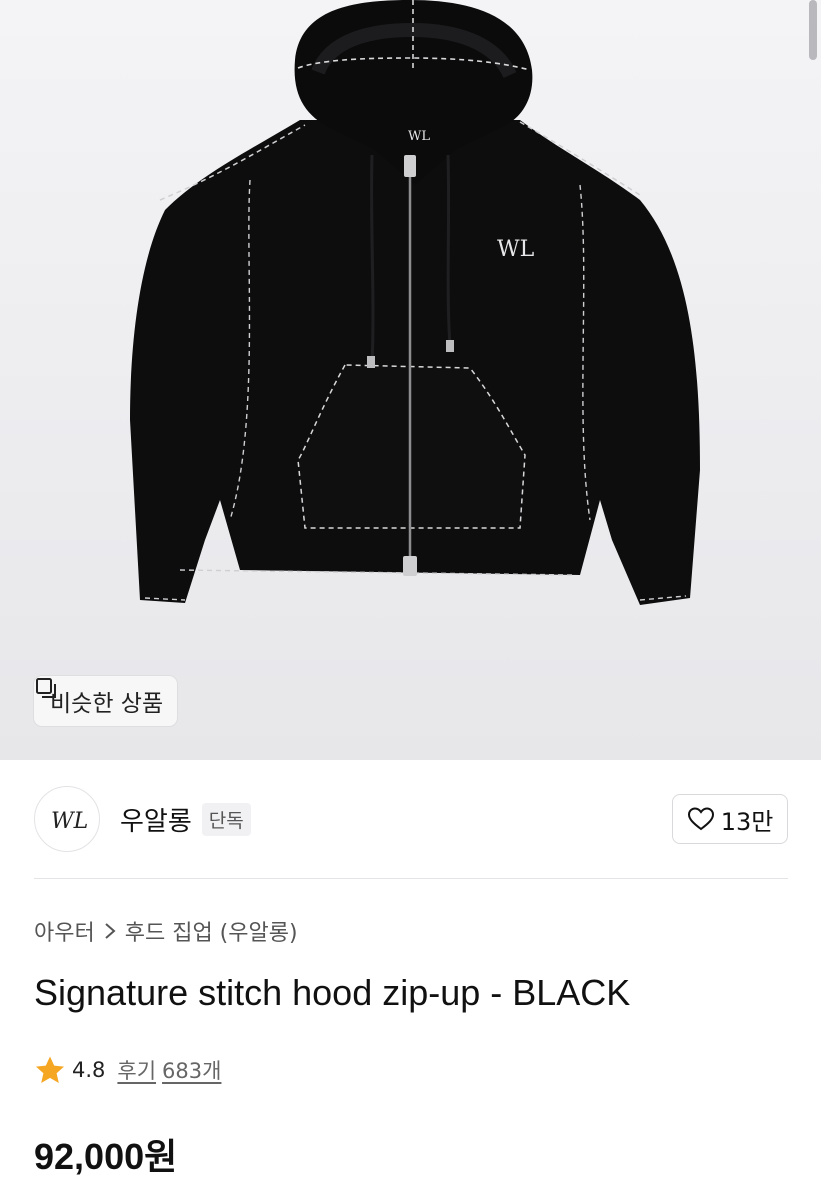 The image size is (821, 1200). I want to click on rating-score: 4.8, so click(89, 1070).